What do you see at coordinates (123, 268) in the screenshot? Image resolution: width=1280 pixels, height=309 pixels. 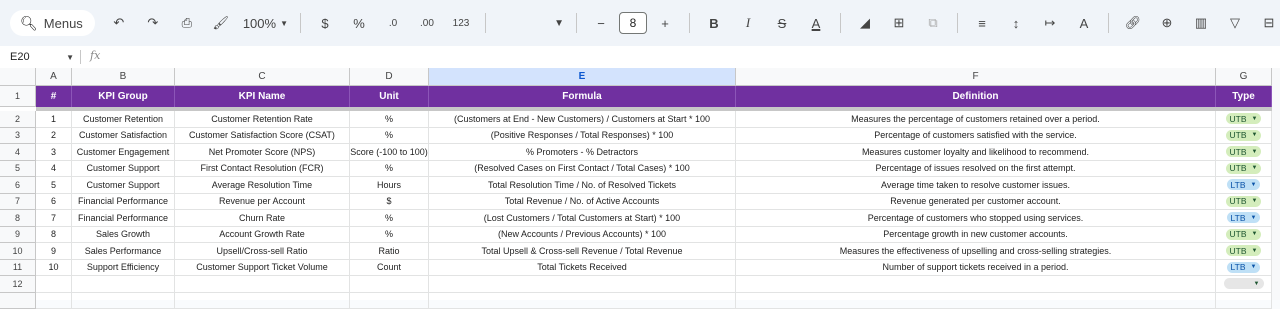 I see `table-cell: Support Efficiency` at bounding box center [123, 268].